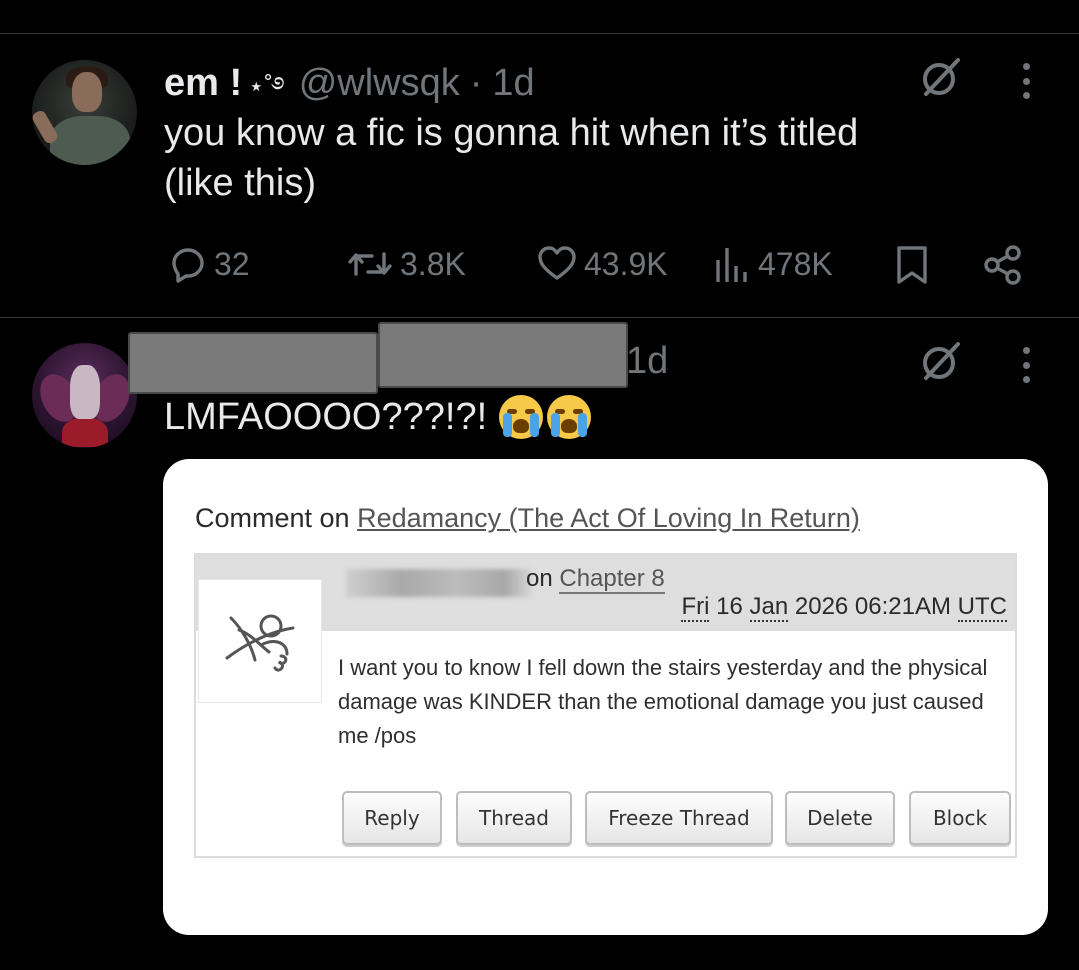 This screenshot has height=970, width=1079. Describe the element at coordinates (209, 264) in the screenshot. I see `reply-button: 32` at that location.